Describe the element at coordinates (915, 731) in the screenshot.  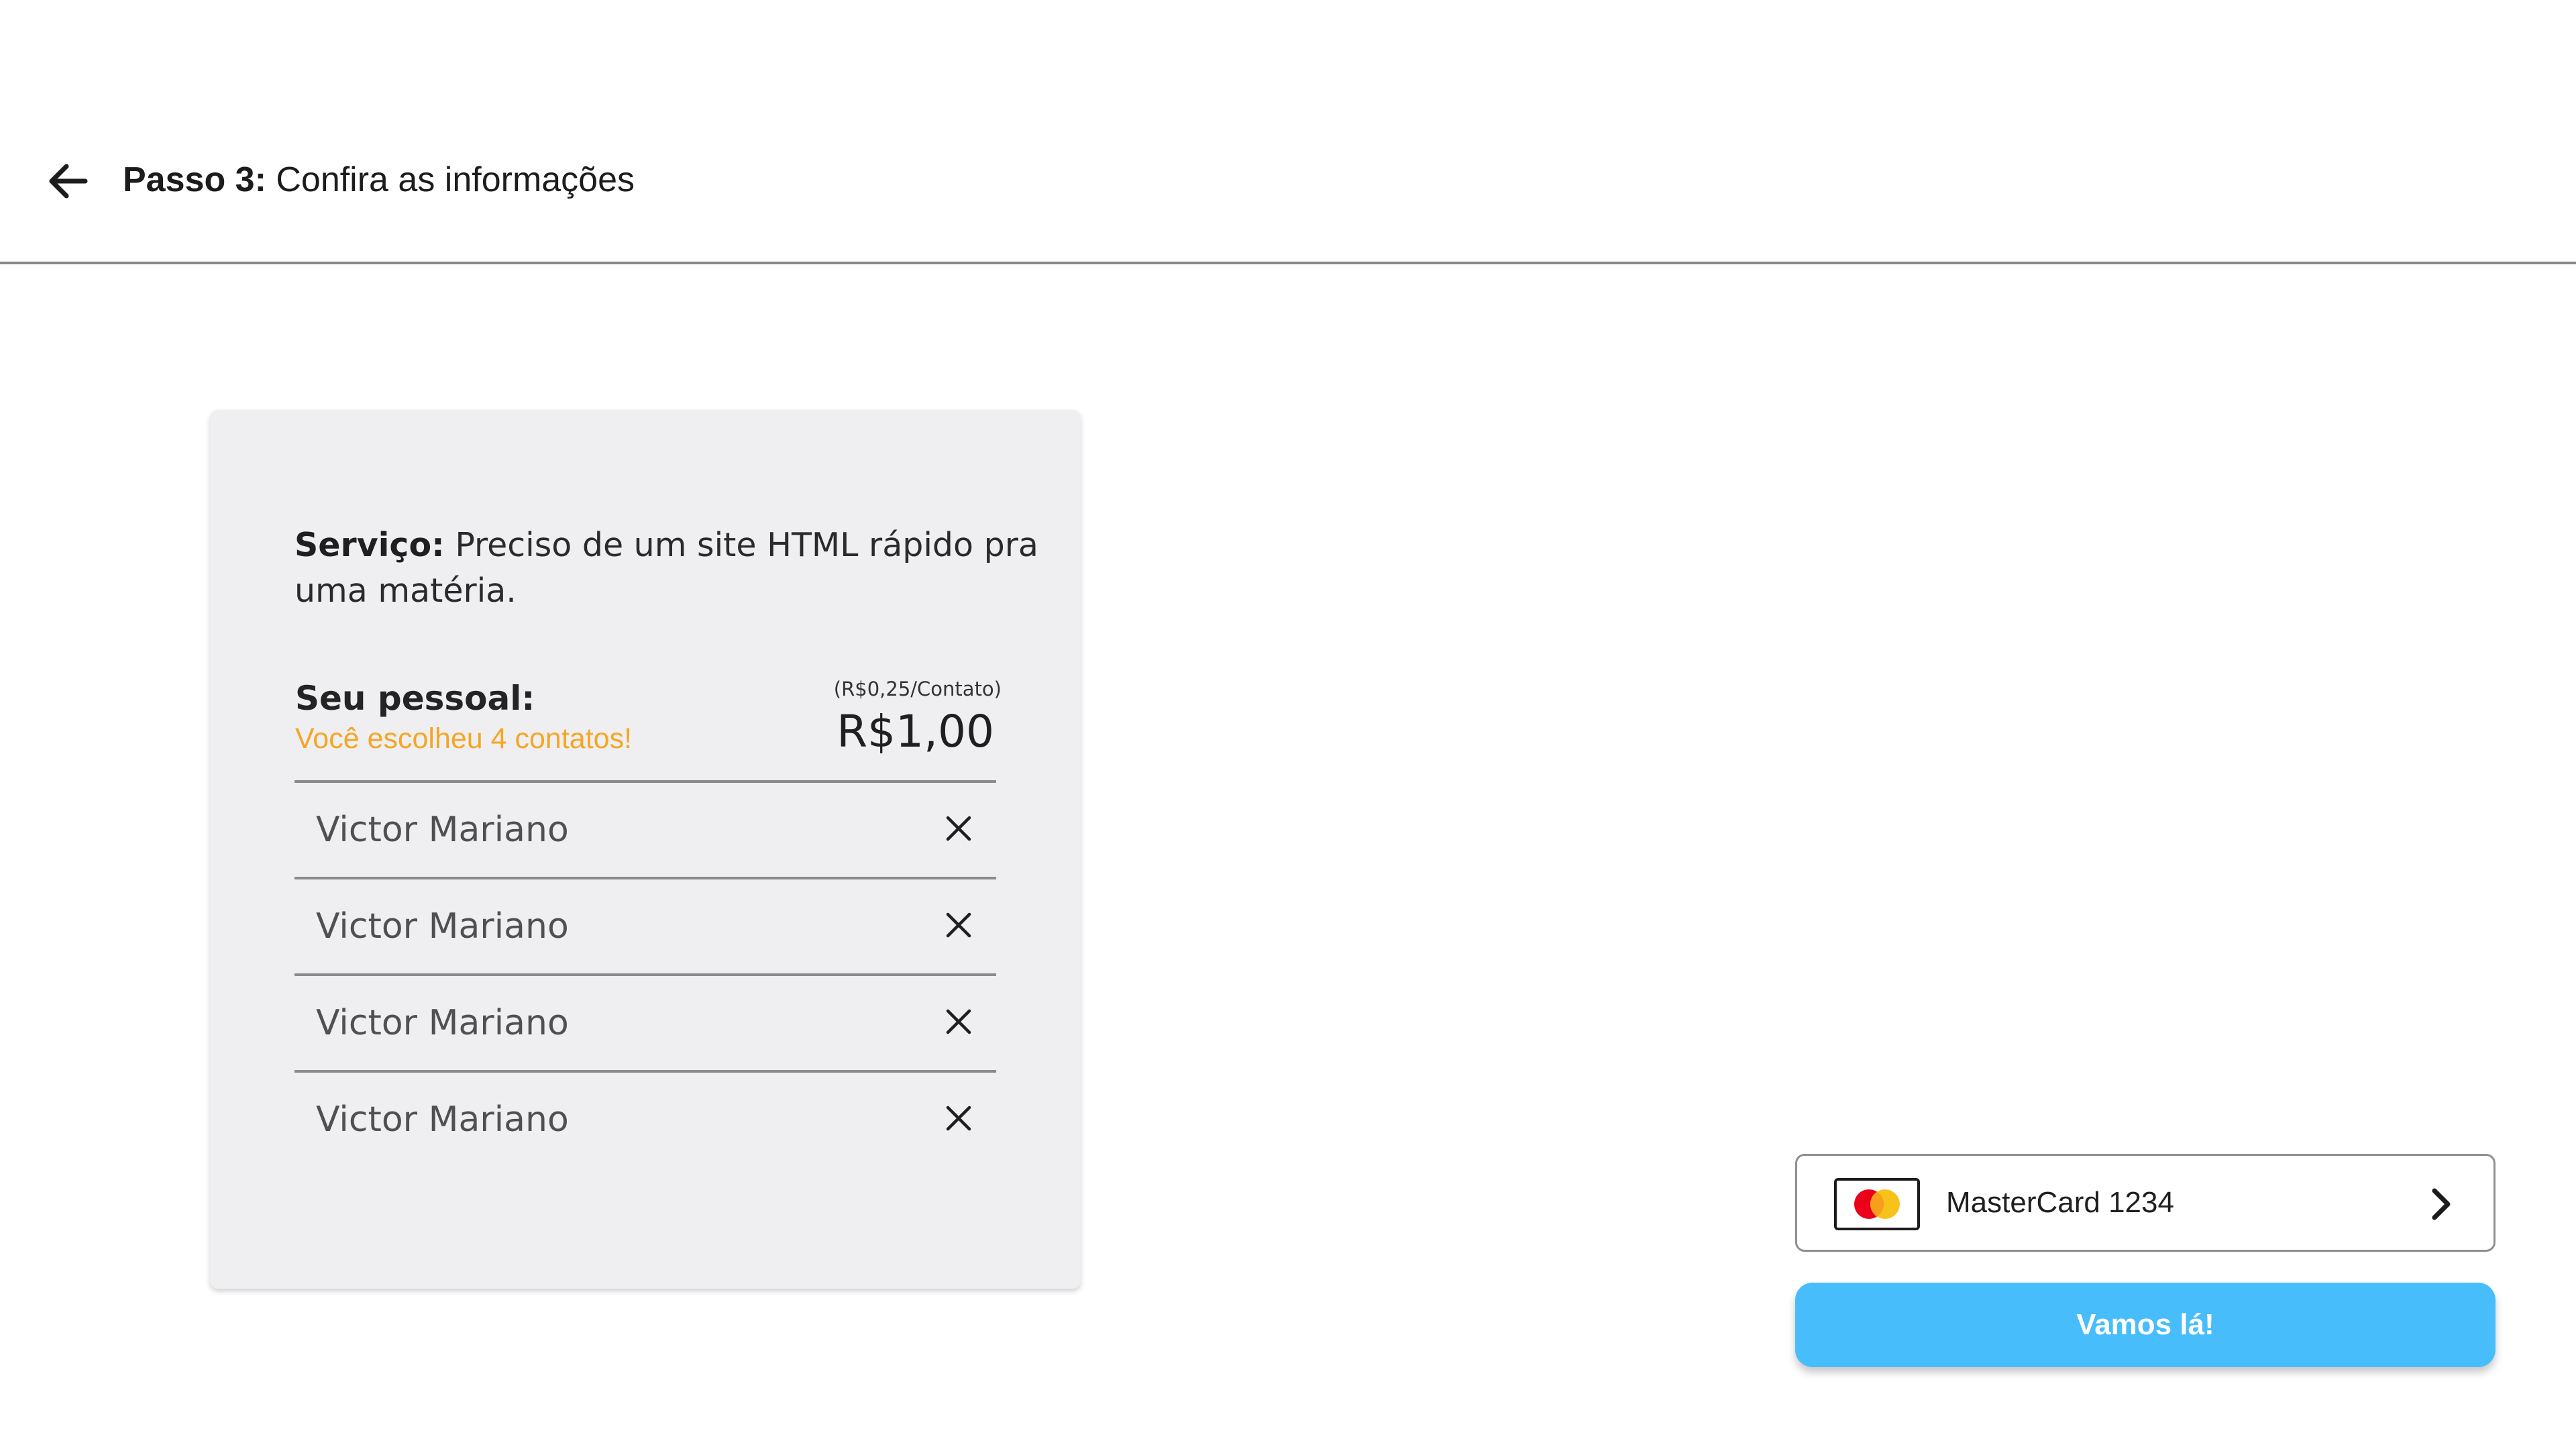
I see `total-price: R$1,00` at that location.